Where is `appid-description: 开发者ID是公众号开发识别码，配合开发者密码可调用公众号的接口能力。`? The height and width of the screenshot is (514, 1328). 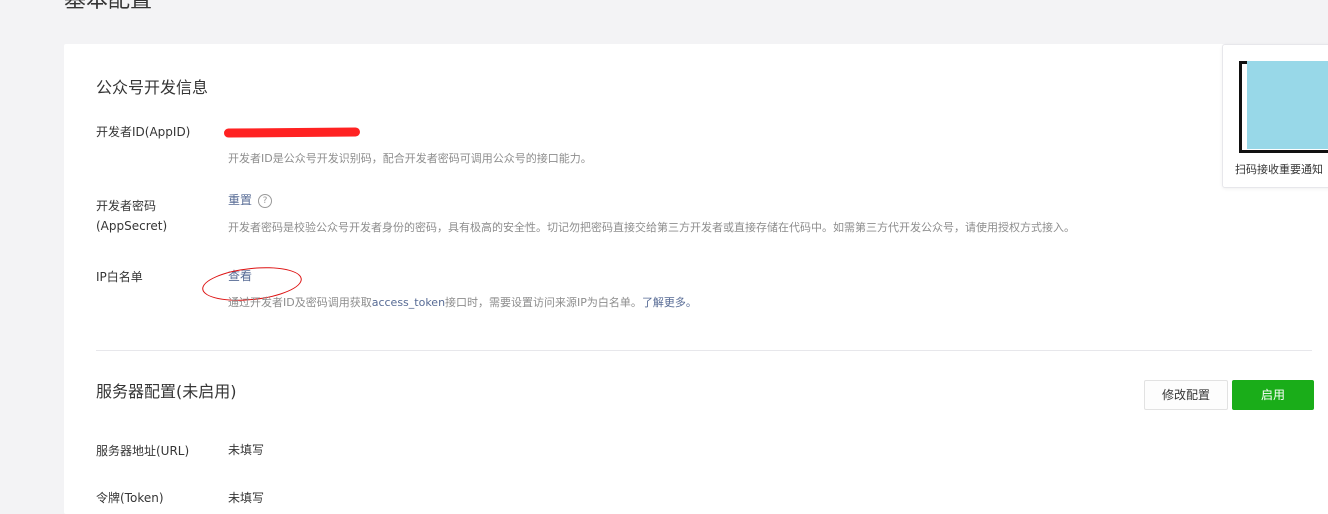
appid-description: 开发者ID是公众号开发识别码，配合开发者密码可调用公众号的接口能力。 is located at coordinates (410, 158).